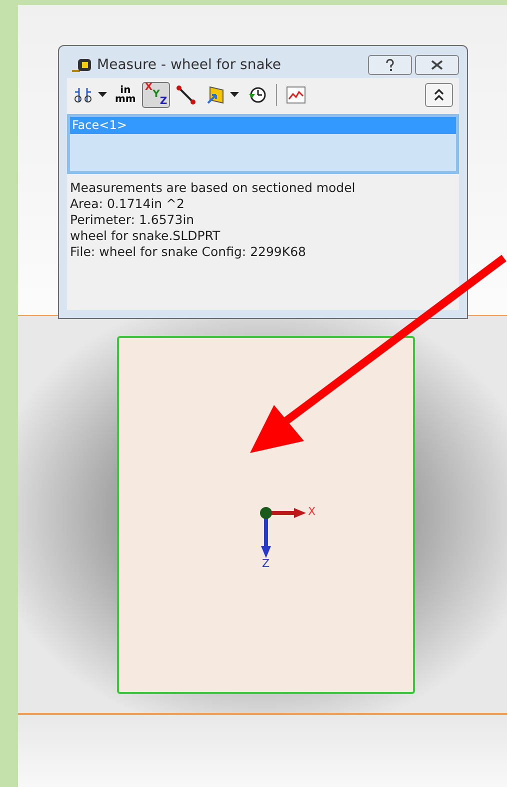 This screenshot has width=507, height=787. I want to click on collapse-button, so click(439, 95).